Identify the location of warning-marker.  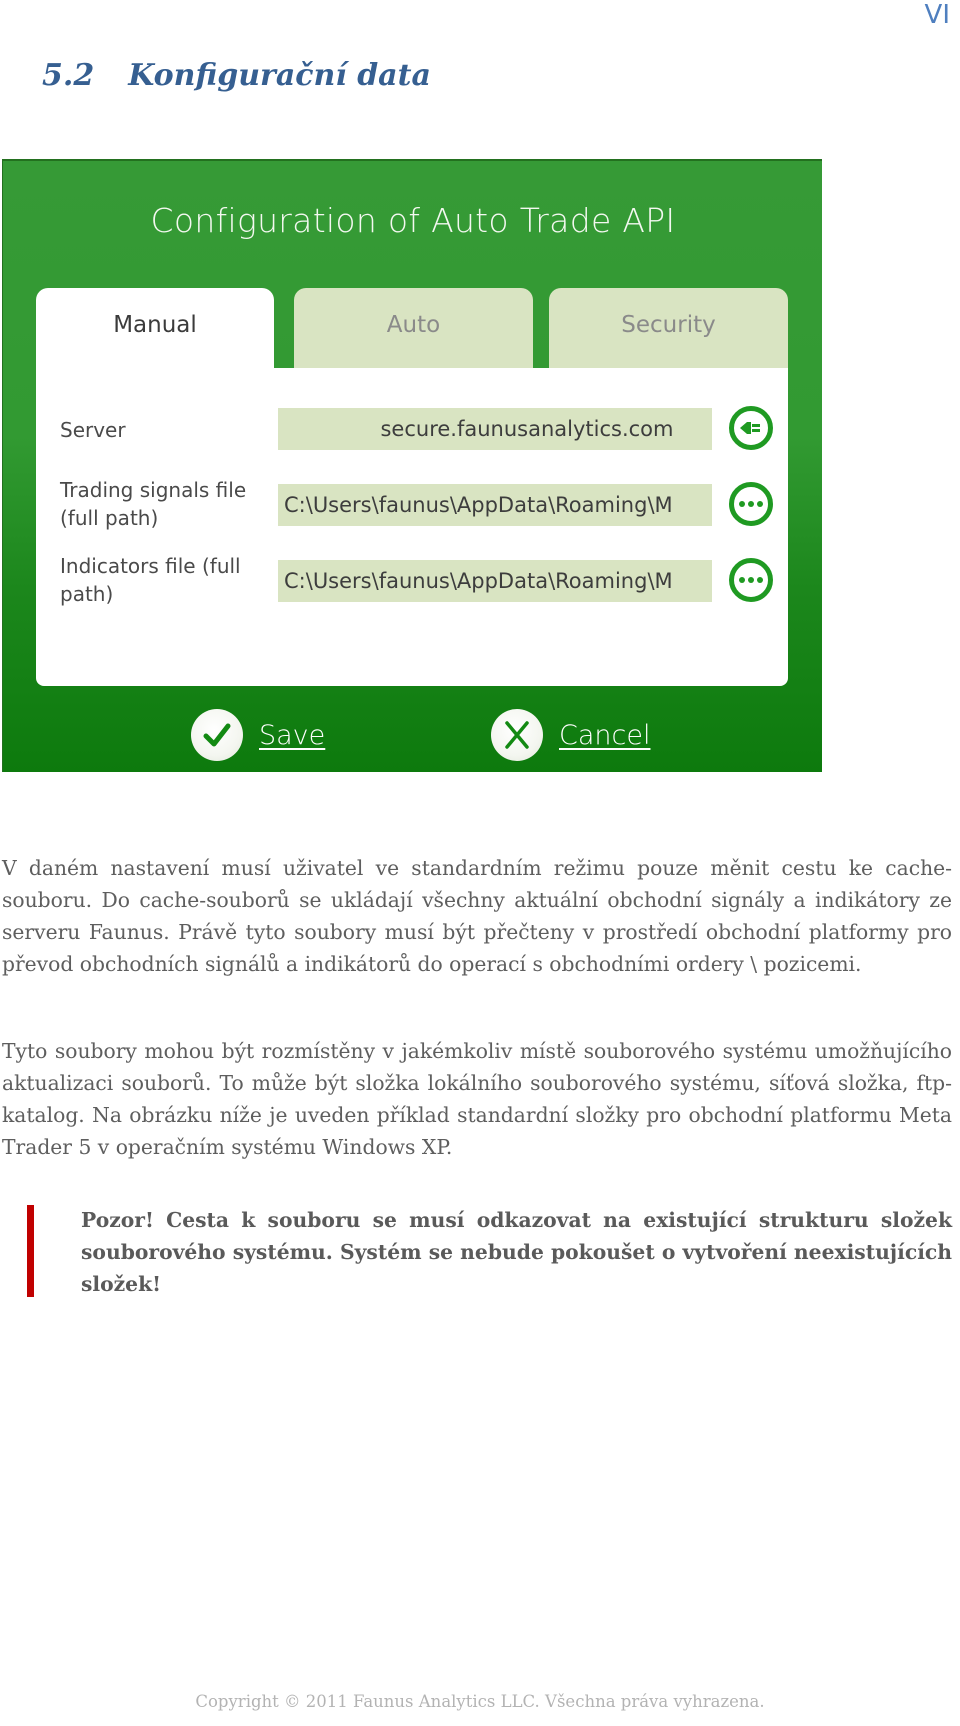
(30, 1251).